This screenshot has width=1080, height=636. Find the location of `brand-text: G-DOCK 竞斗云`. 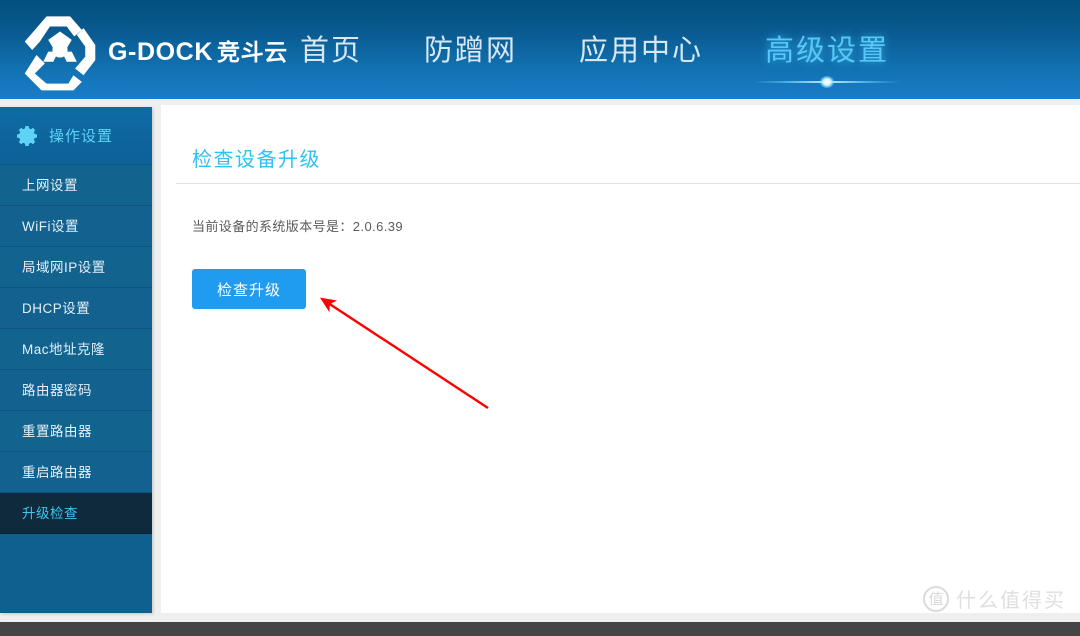

brand-text: G-DOCK 竞斗云 is located at coordinates (198, 50).